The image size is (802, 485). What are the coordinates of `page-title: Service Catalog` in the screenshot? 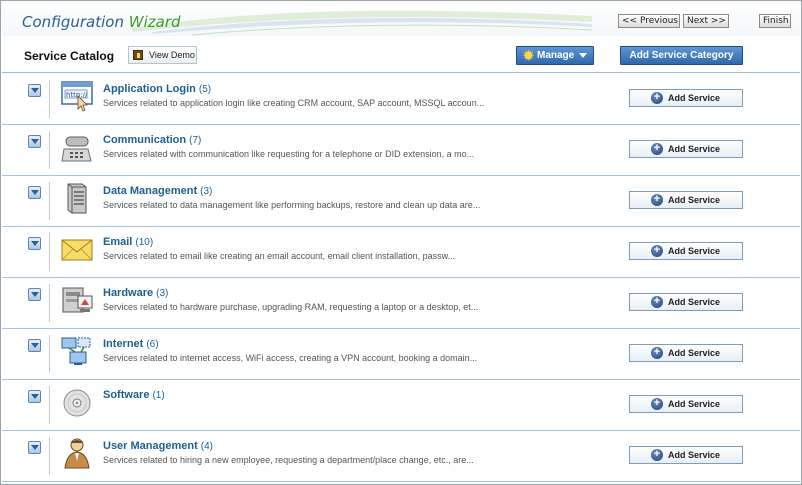 It's located at (69, 56).